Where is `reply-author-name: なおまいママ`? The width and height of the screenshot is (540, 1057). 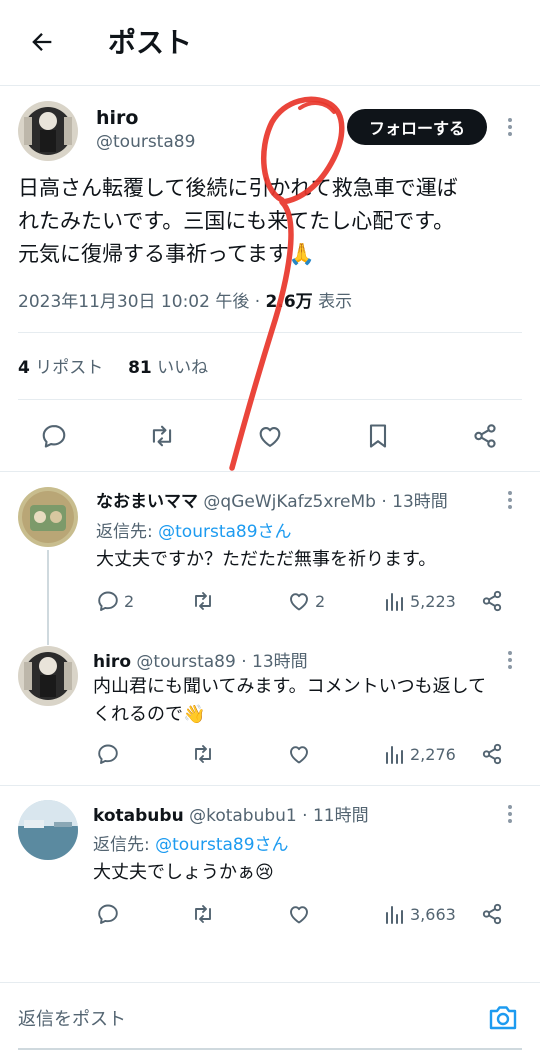 reply-author-name: なおまいママ is located at coordinates (147, 502).